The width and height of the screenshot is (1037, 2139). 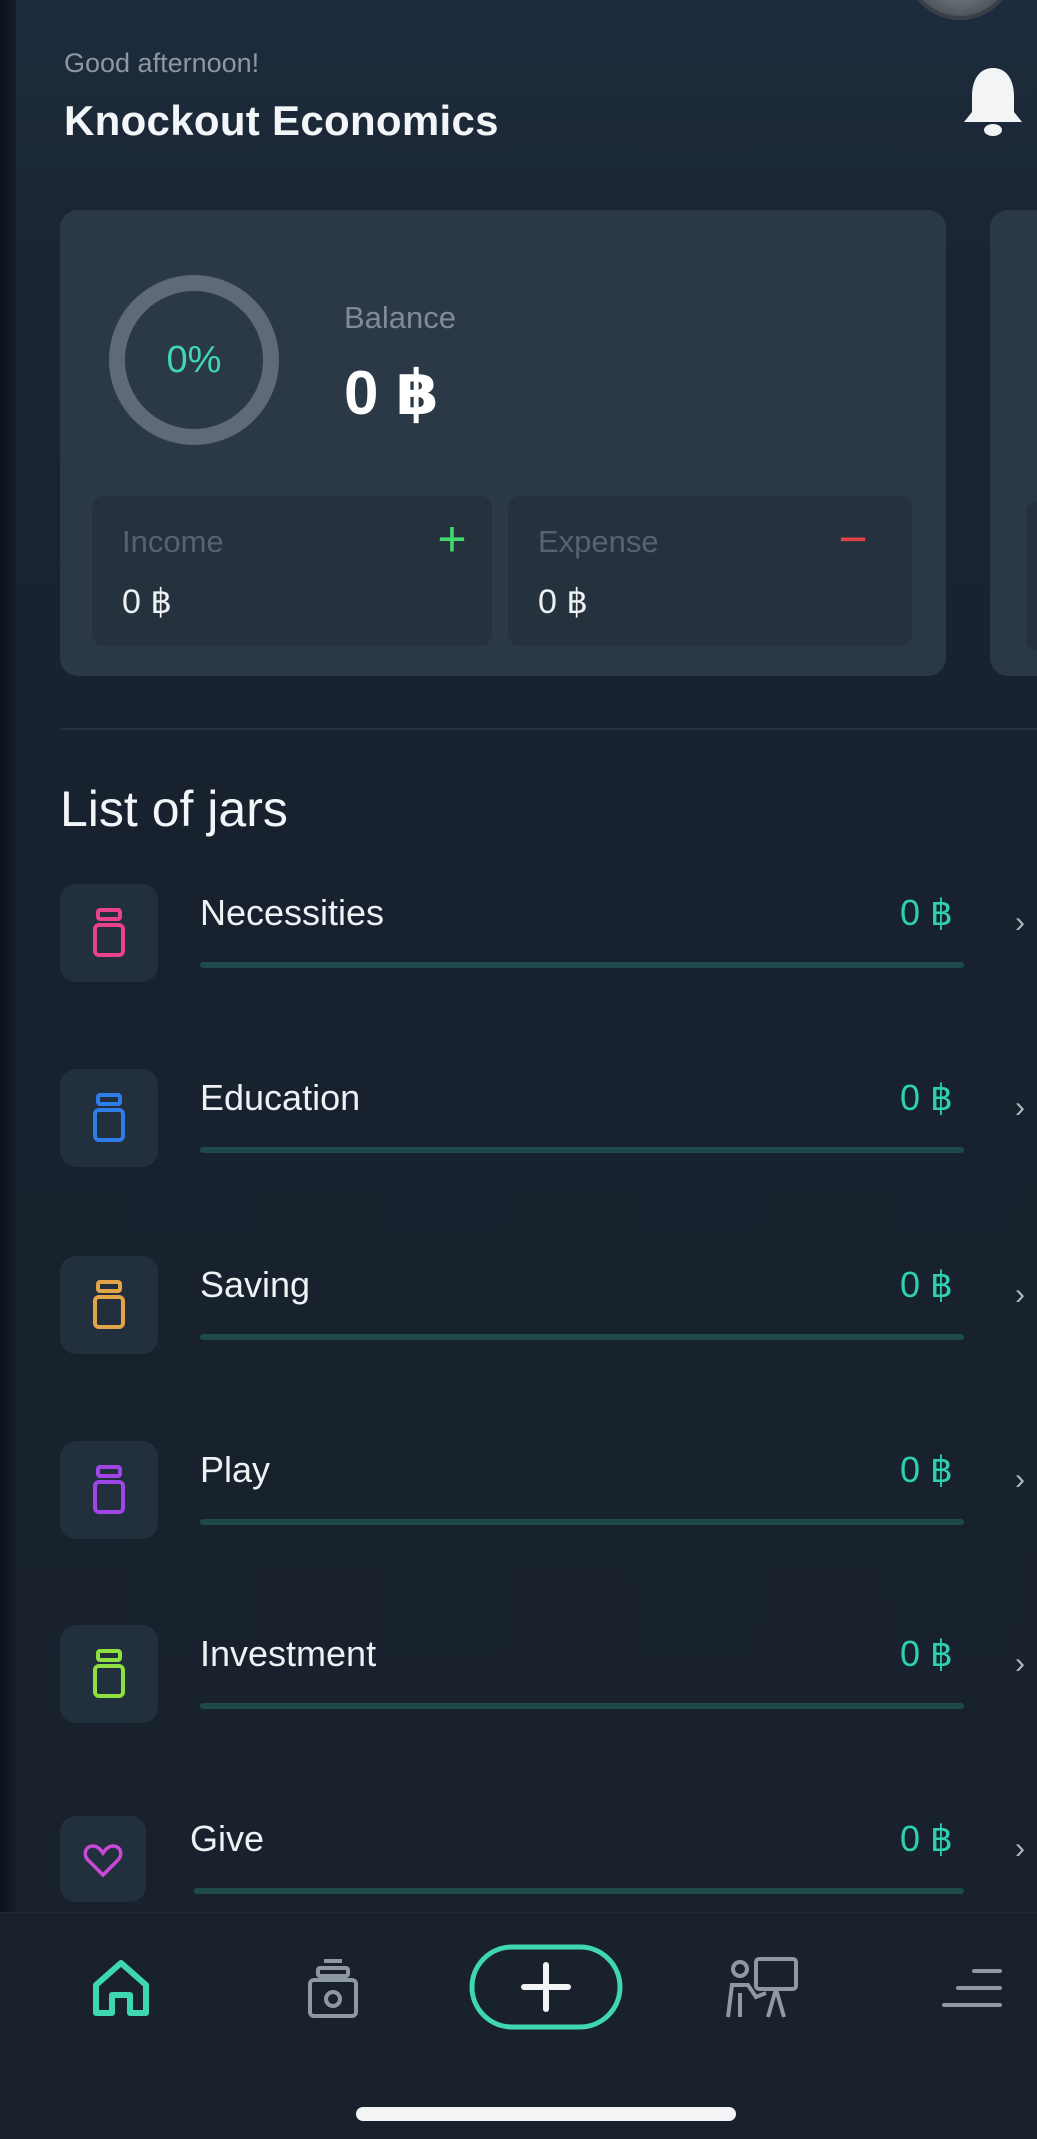 What do you see at coordinates (546, 1987) in the screenshot?
I see `add-button` at bounding box center [546, 1987].